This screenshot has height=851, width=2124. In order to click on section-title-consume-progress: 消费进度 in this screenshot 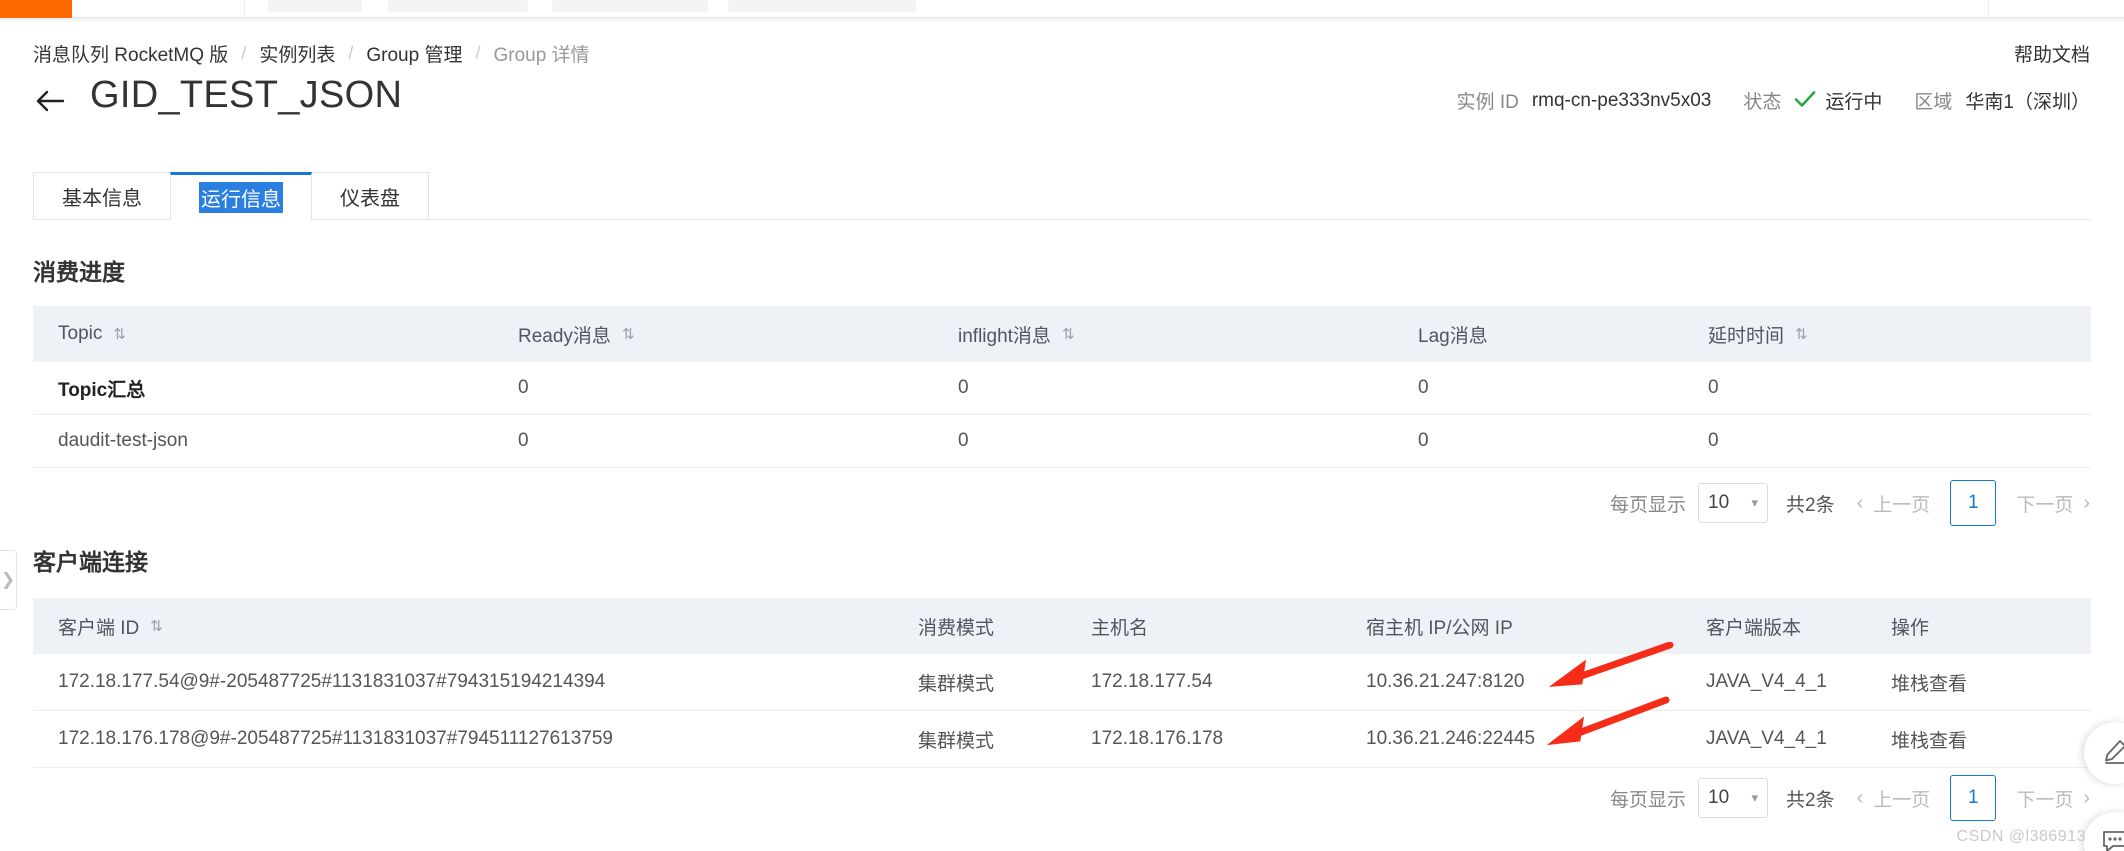, I will do `click(79, 272)`.